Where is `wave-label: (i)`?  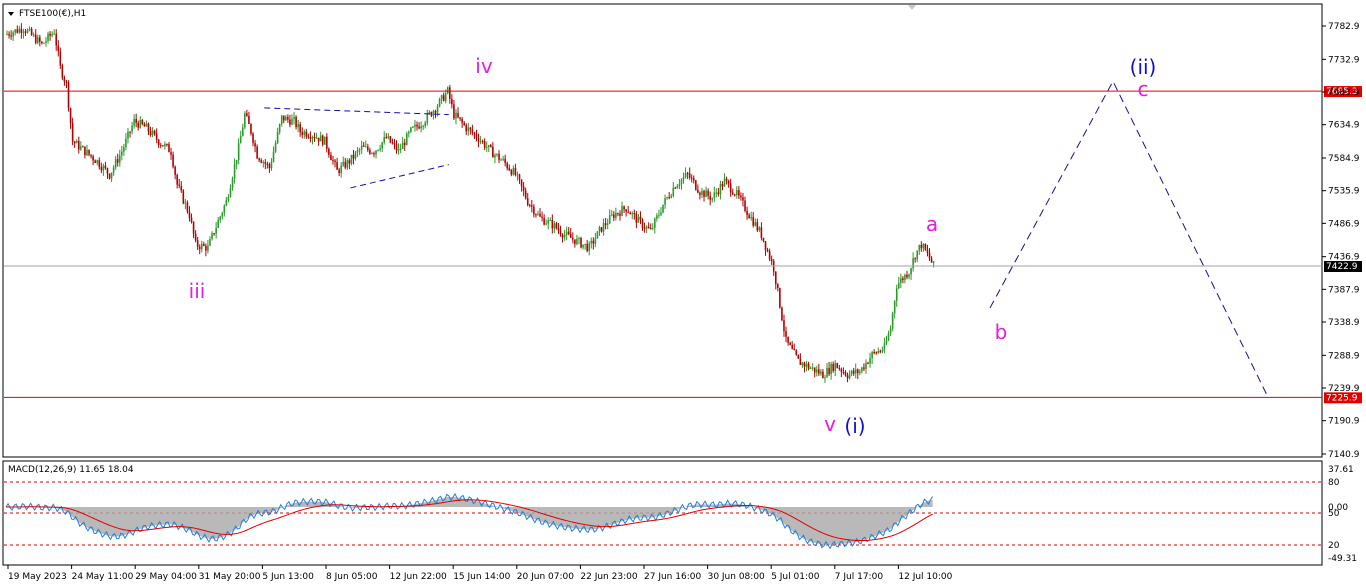 wave-label: (i) is located at coordinates (854, 426).